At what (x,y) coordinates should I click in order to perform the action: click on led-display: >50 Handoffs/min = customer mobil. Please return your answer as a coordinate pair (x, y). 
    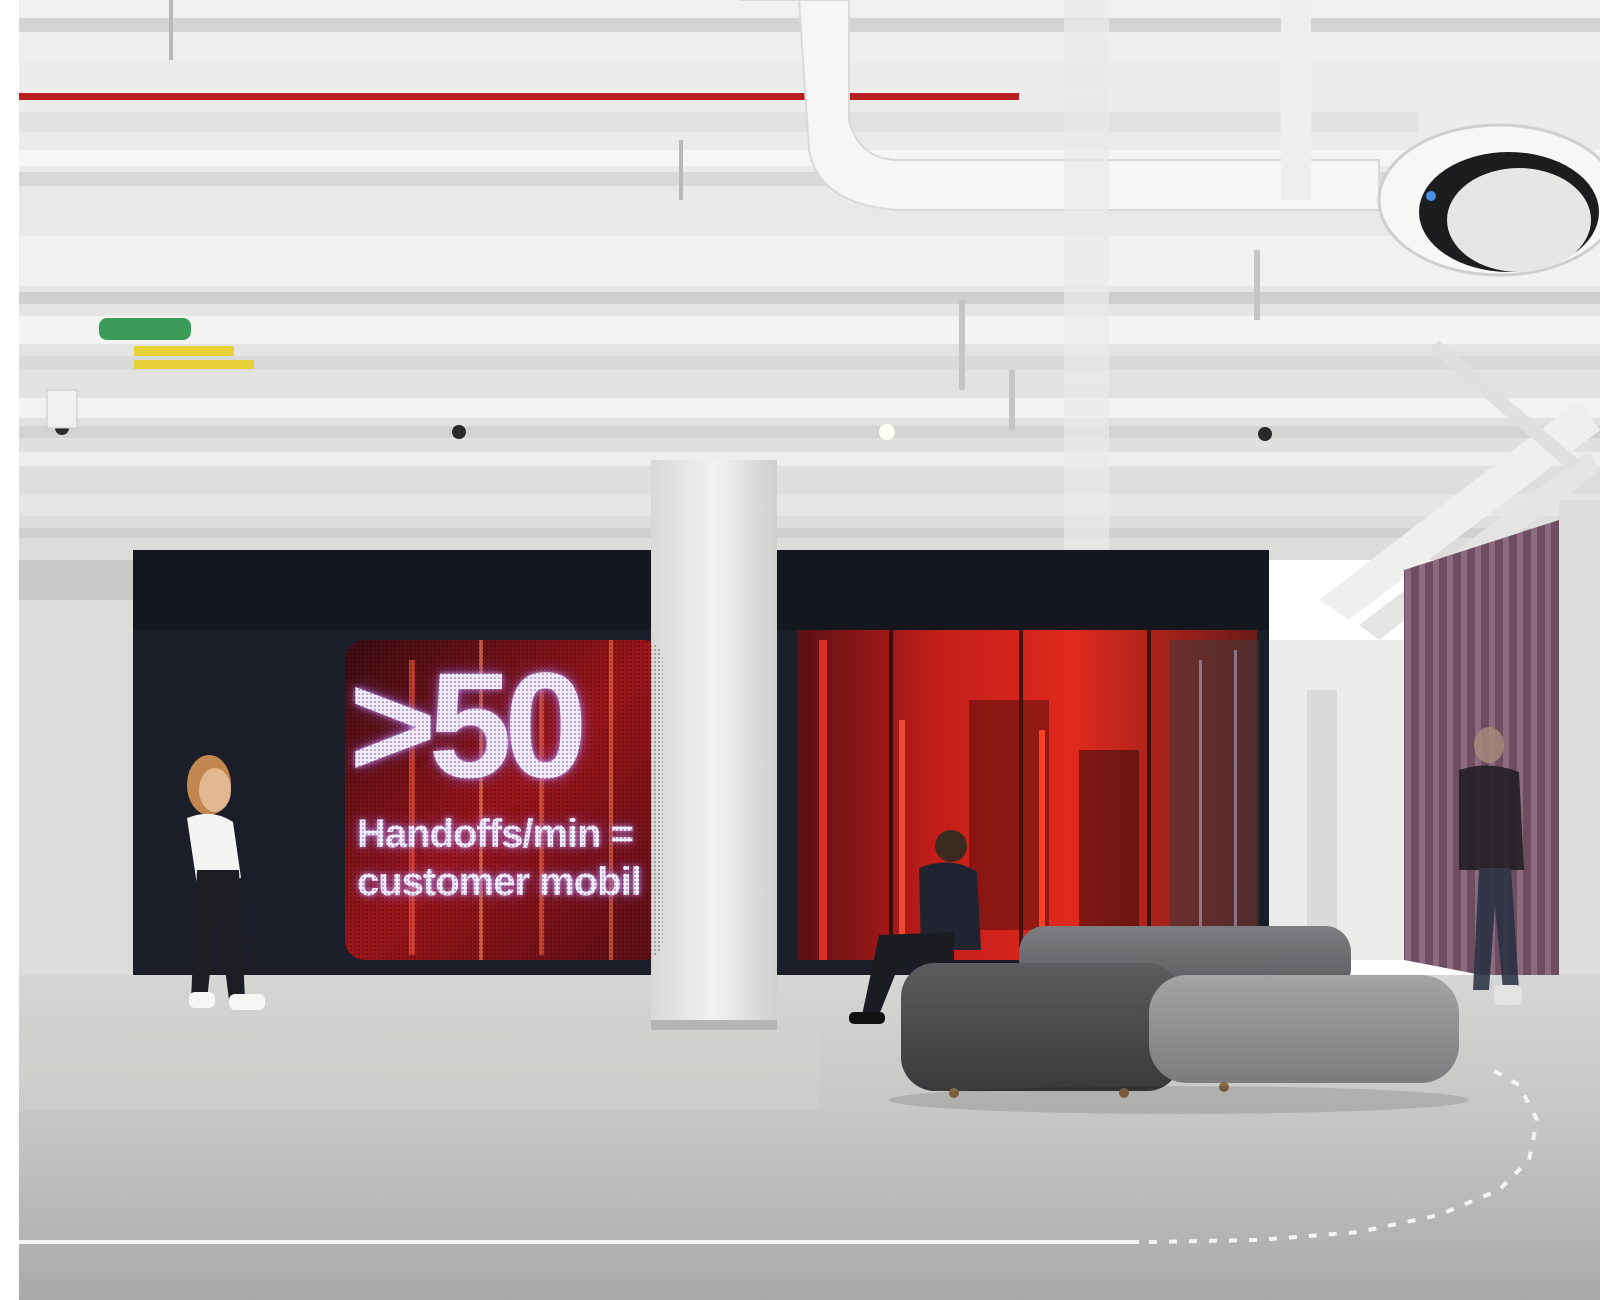
    Looking at the image, I should click on (504, 800).